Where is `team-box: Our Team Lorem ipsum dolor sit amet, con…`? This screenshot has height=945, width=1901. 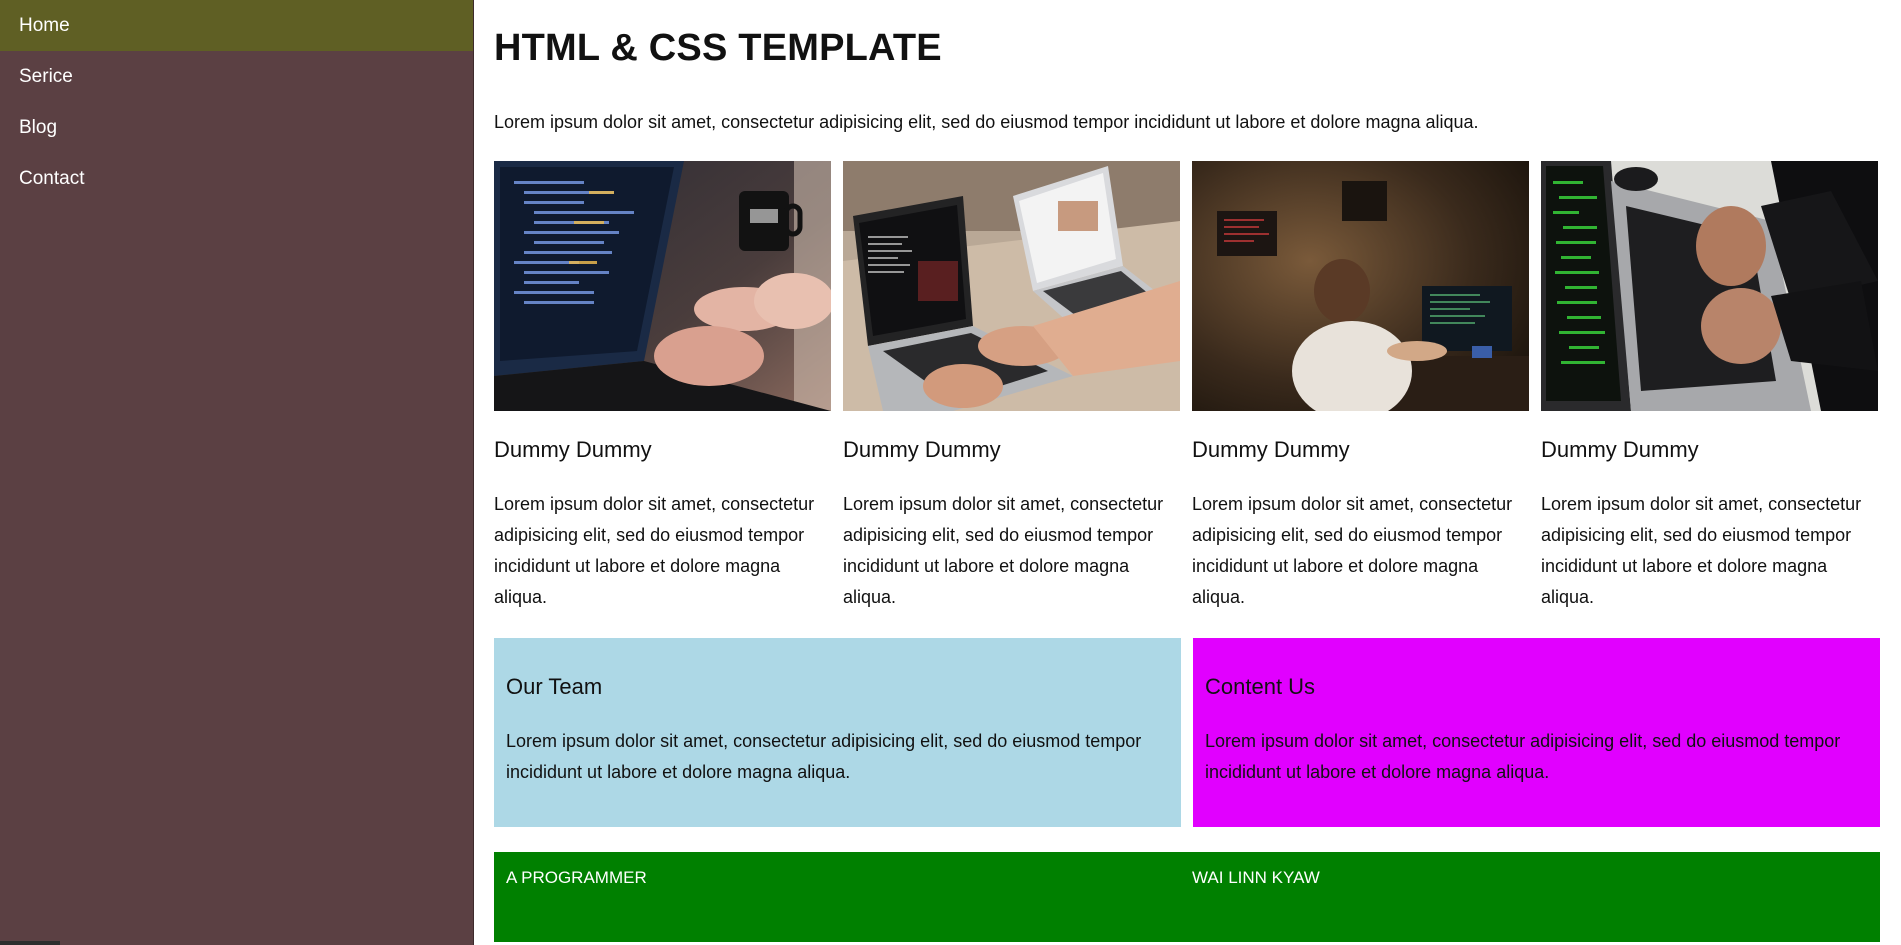
team-box: Our Team Lorem ipsum dolor sit amet, con… is located at coordinates (837, 732).